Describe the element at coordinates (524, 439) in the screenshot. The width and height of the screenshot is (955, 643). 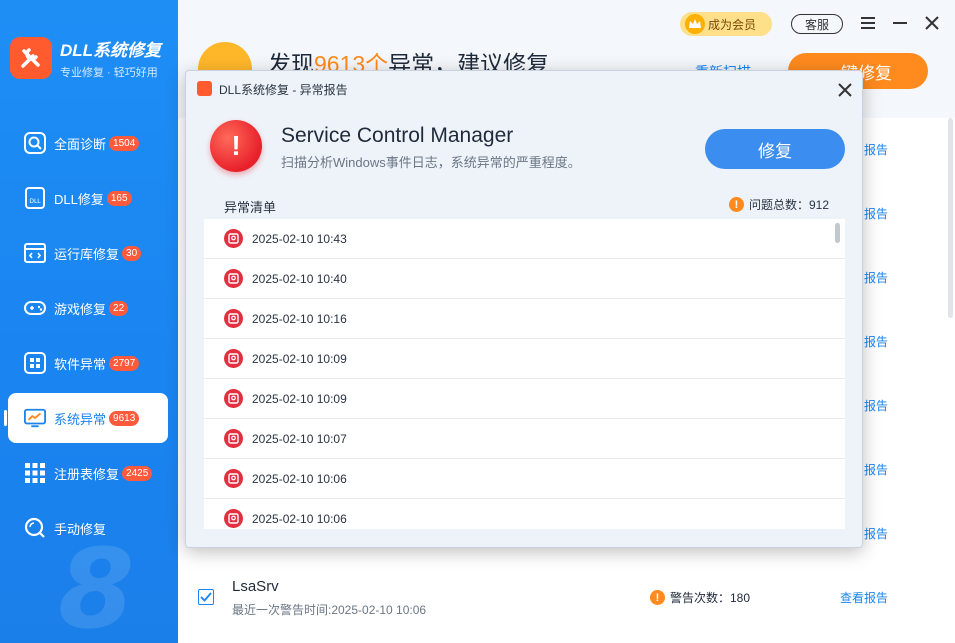
I see `list-item: 2025-02-10 10:07` at that location.